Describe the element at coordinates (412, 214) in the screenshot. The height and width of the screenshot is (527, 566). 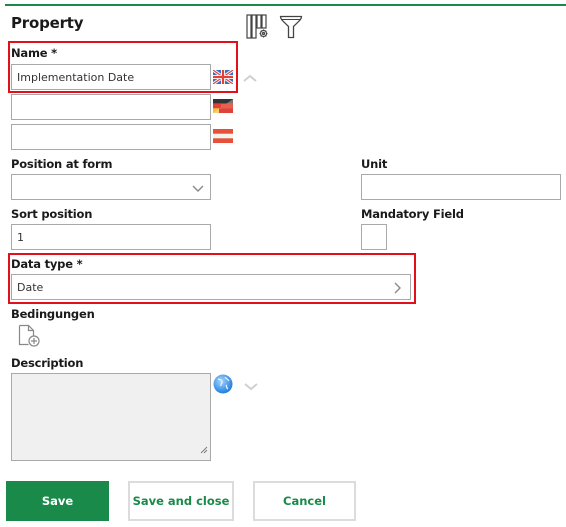
I see `mandatory-field-label: Mandatory Field` at that location.